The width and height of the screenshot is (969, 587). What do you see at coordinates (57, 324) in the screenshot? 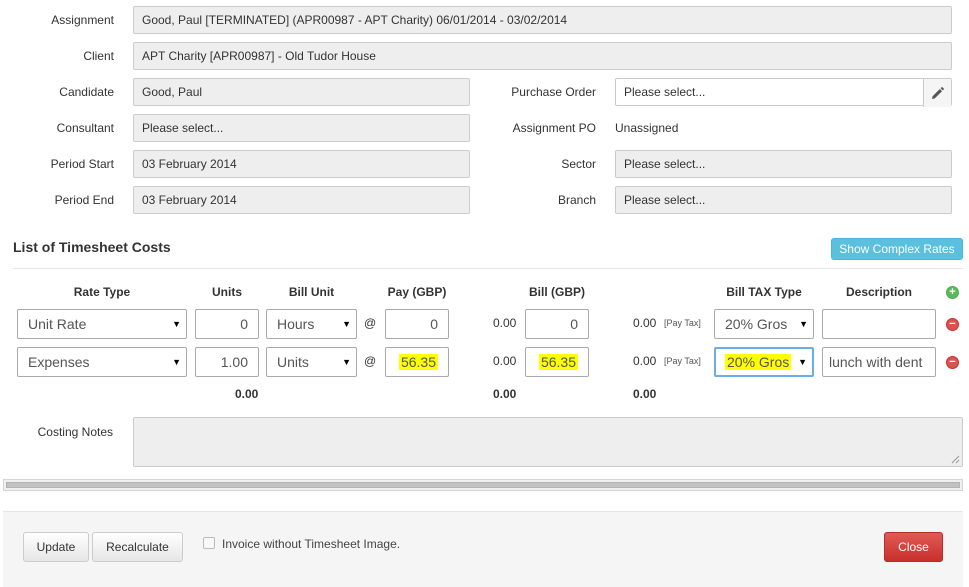
I see `rate-type-value: Unit Rate` at bounding box center [57, 324].